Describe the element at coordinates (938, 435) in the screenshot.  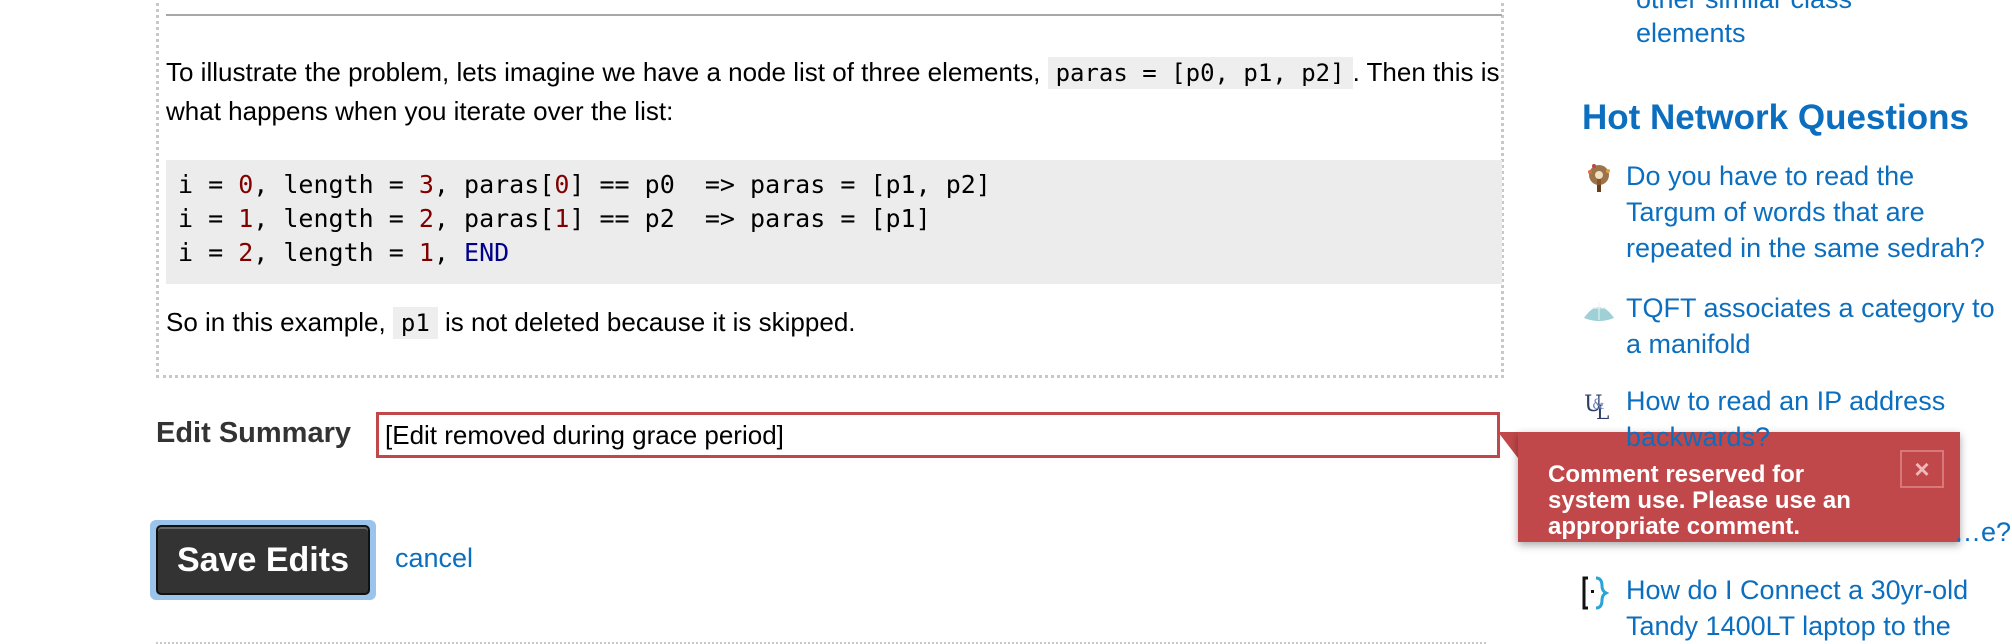
I see `edit-summary-input` at that location.